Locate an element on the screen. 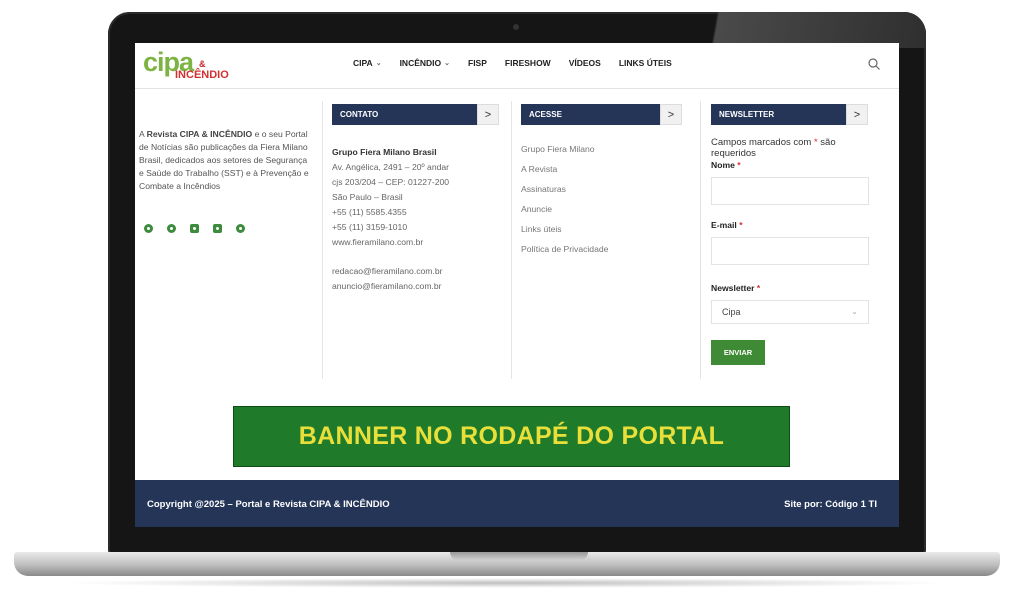  nav-item-label: INCÊNDIO is located at coordinates (420, 63).